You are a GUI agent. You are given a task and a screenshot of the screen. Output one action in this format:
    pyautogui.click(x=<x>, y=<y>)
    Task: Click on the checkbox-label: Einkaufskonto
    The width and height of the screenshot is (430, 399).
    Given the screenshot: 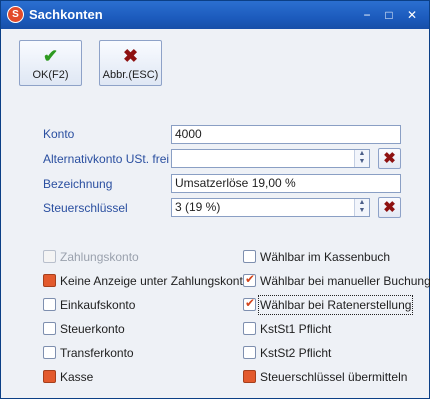 What is the action you would take?
    pyautogui.click(x=98, y=305)
    